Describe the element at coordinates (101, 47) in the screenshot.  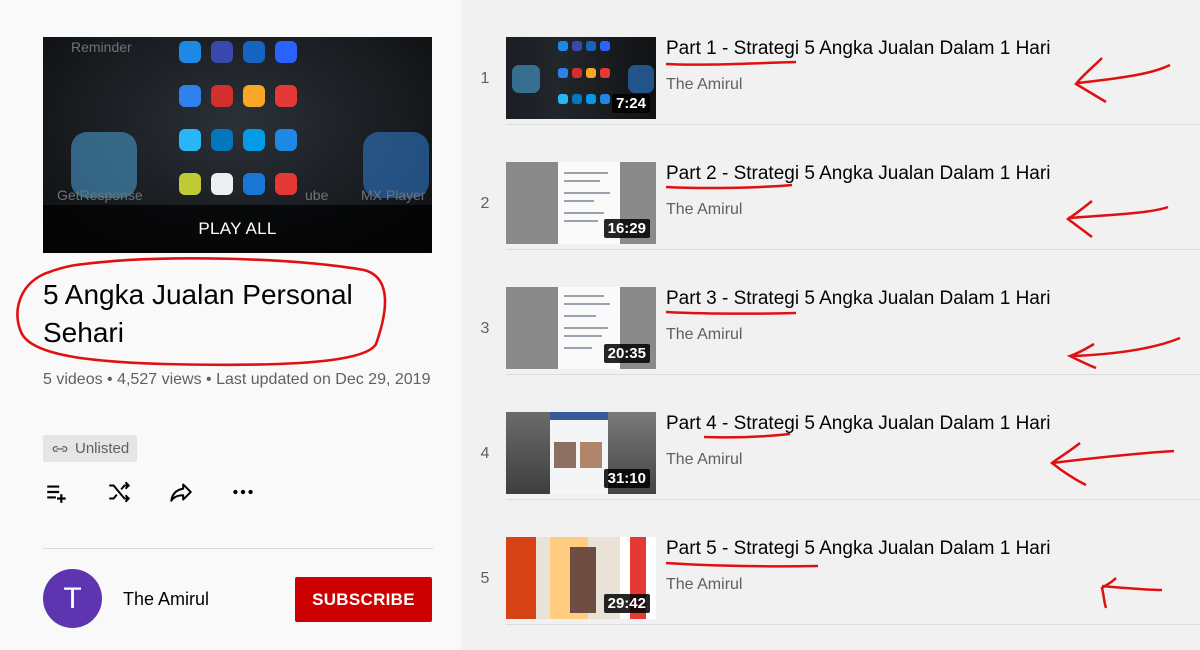
I see `thumbnail-bg-label: Reminder` at that location.